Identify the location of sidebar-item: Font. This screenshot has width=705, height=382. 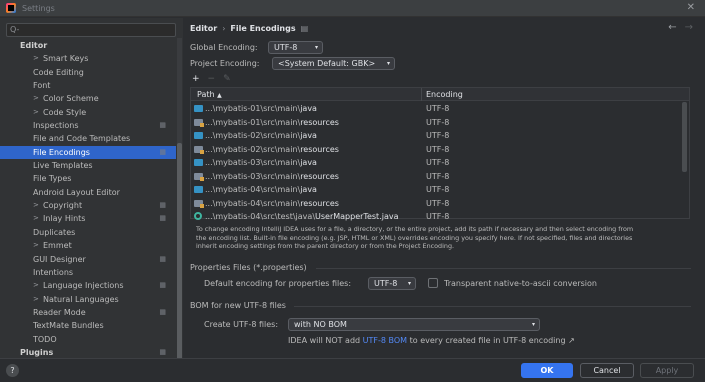
(88, 85).